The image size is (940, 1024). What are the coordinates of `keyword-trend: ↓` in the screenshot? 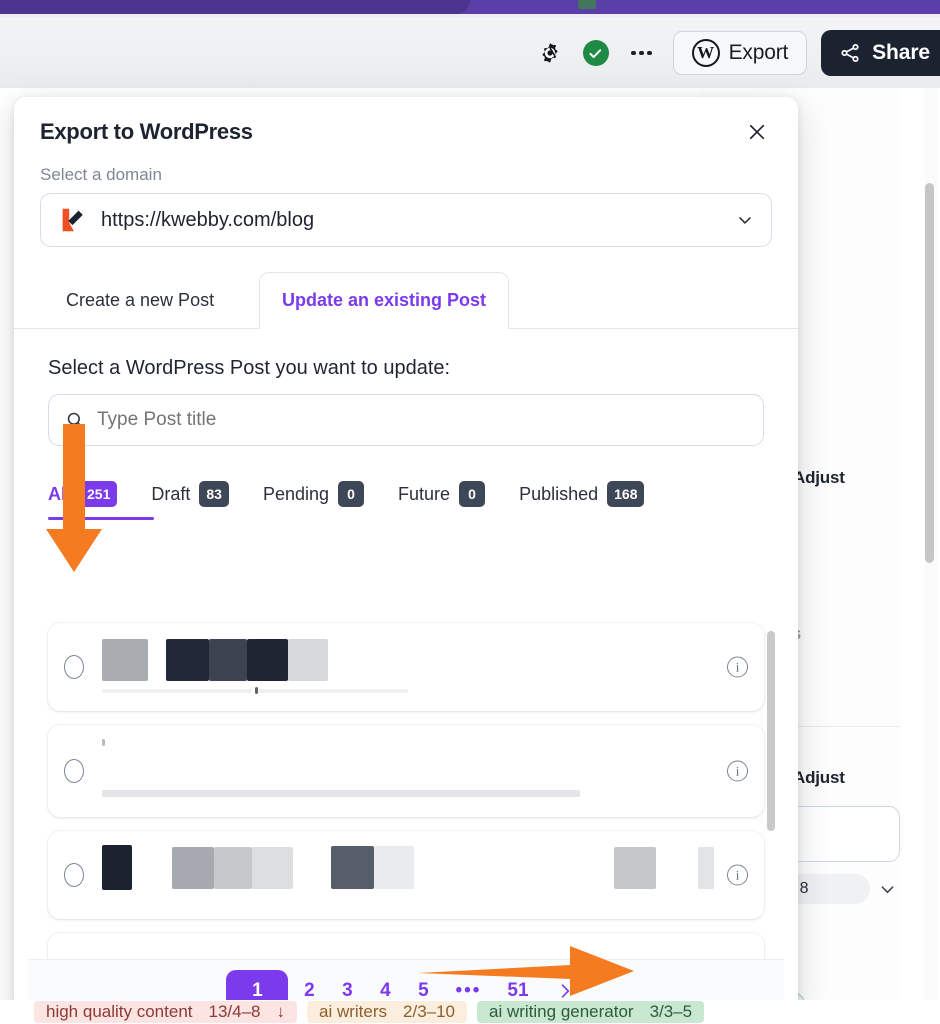 It's located at (281, 1011).